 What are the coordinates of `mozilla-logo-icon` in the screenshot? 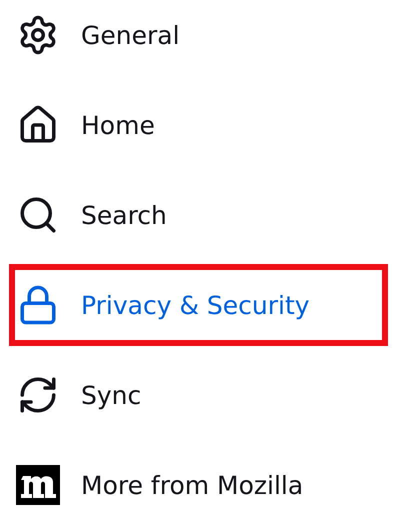 It's located at (38, 485).